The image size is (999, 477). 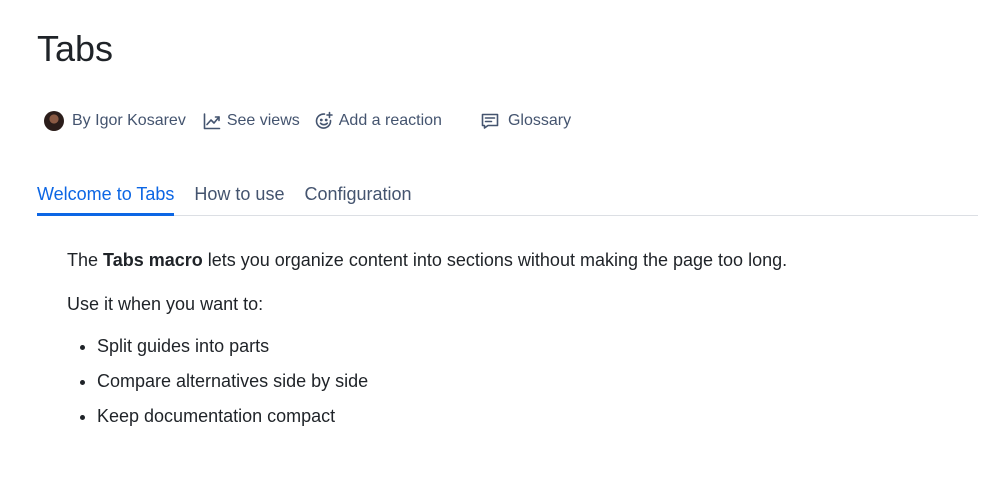 I want to click on trend-line-icon, so click(x=212, y=121).